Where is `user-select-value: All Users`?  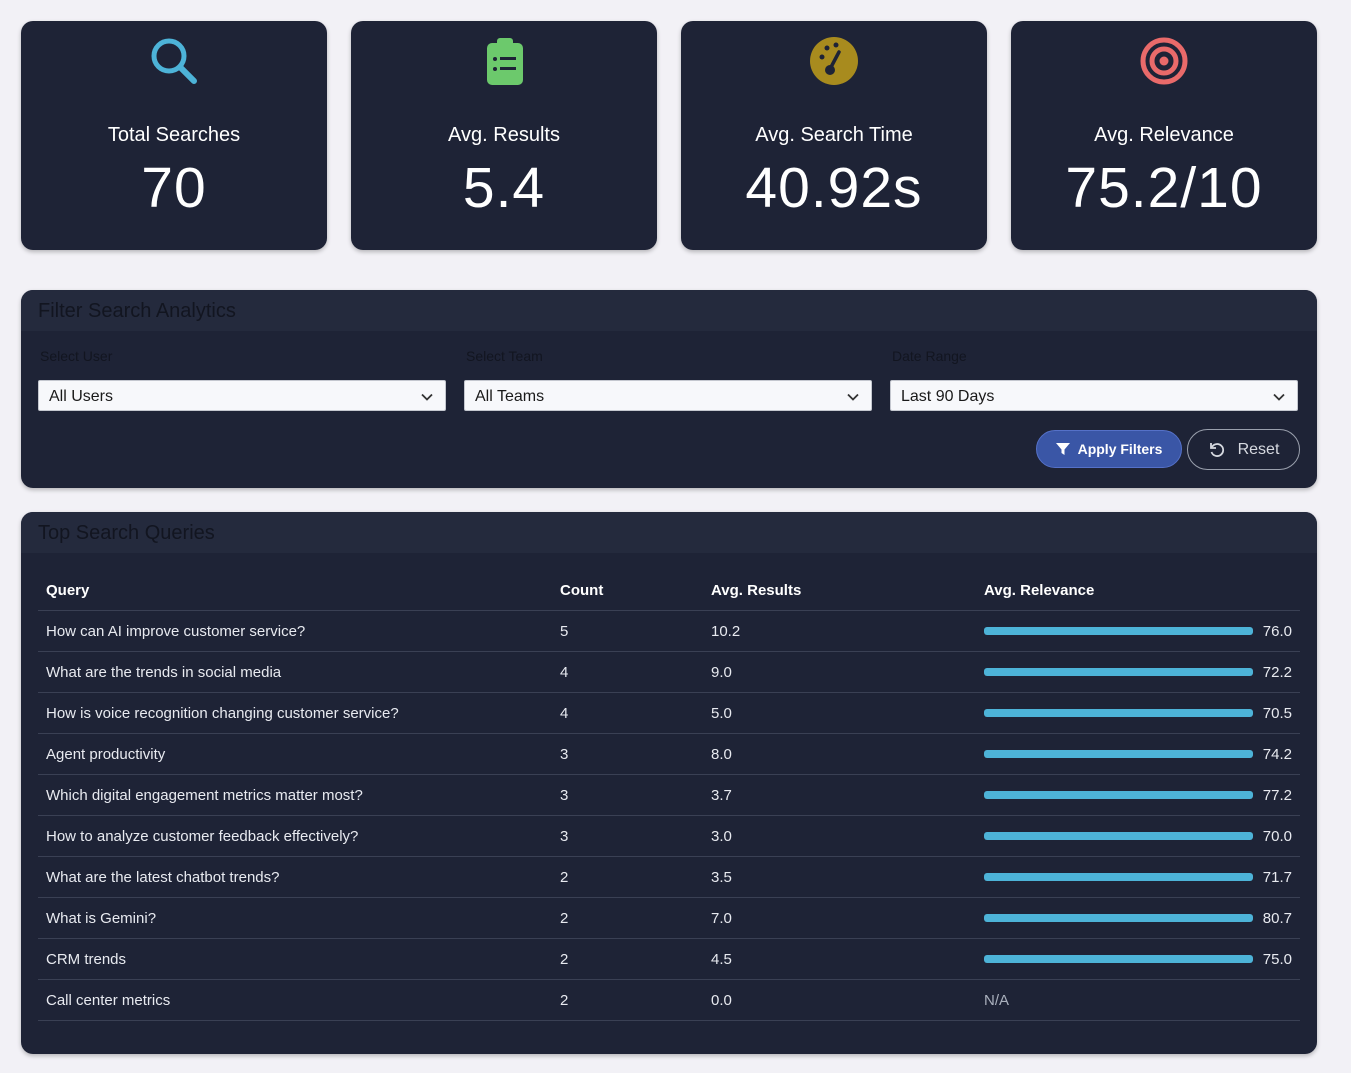
user-select-value: All Users is located at coordinates (81, 396).